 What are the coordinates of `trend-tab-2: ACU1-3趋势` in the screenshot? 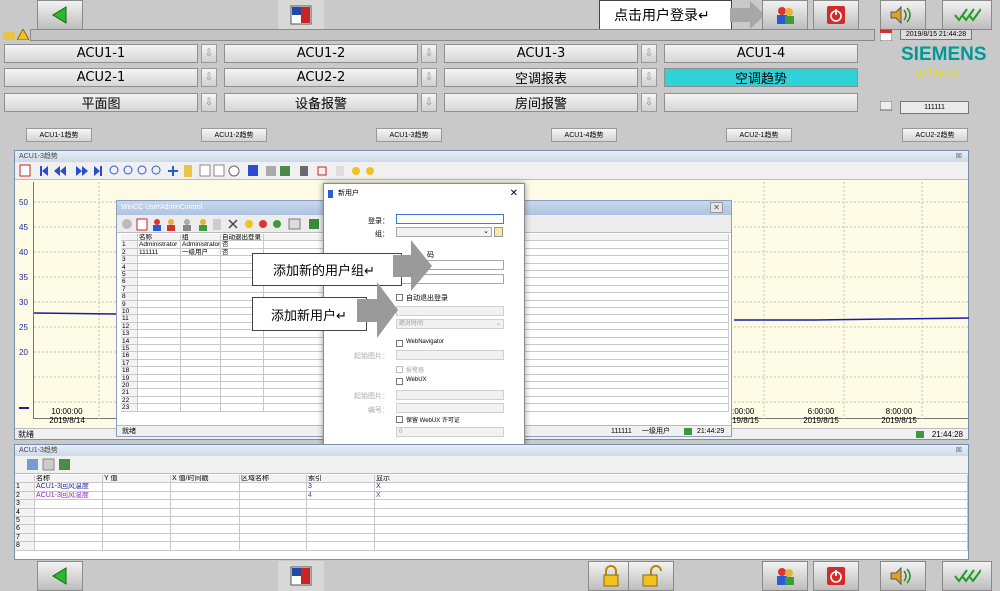 It's located at (409, 135).